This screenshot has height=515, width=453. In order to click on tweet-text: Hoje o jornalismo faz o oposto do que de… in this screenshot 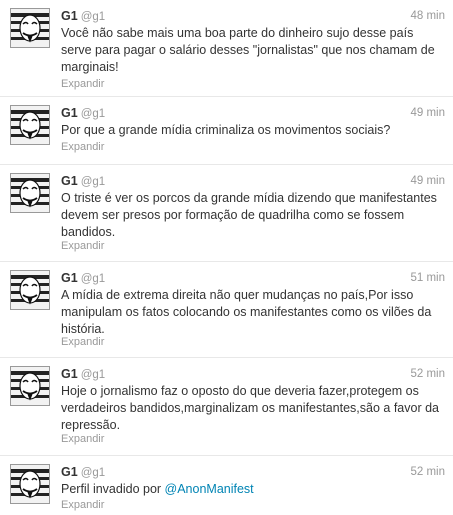, I will do `click(250, 408)`.